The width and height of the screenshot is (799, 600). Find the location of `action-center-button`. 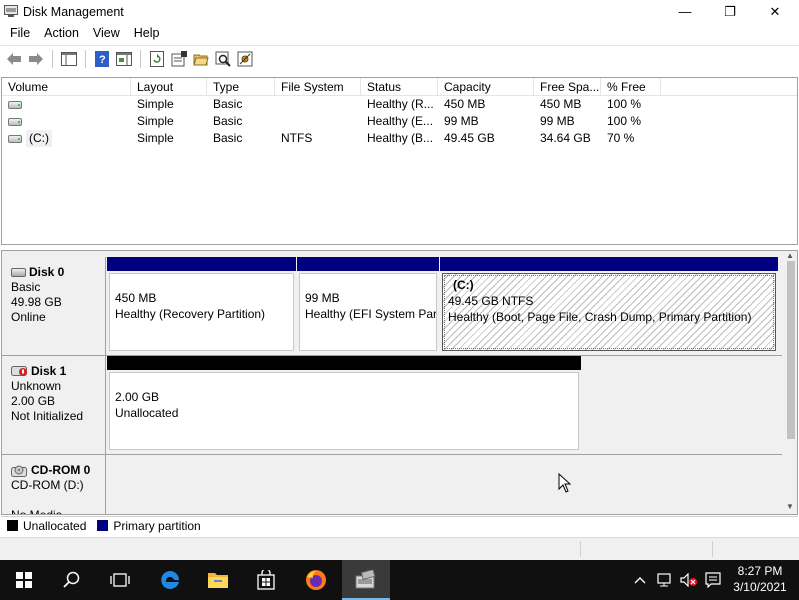

action-center-button is located at coordinates (713, 580).